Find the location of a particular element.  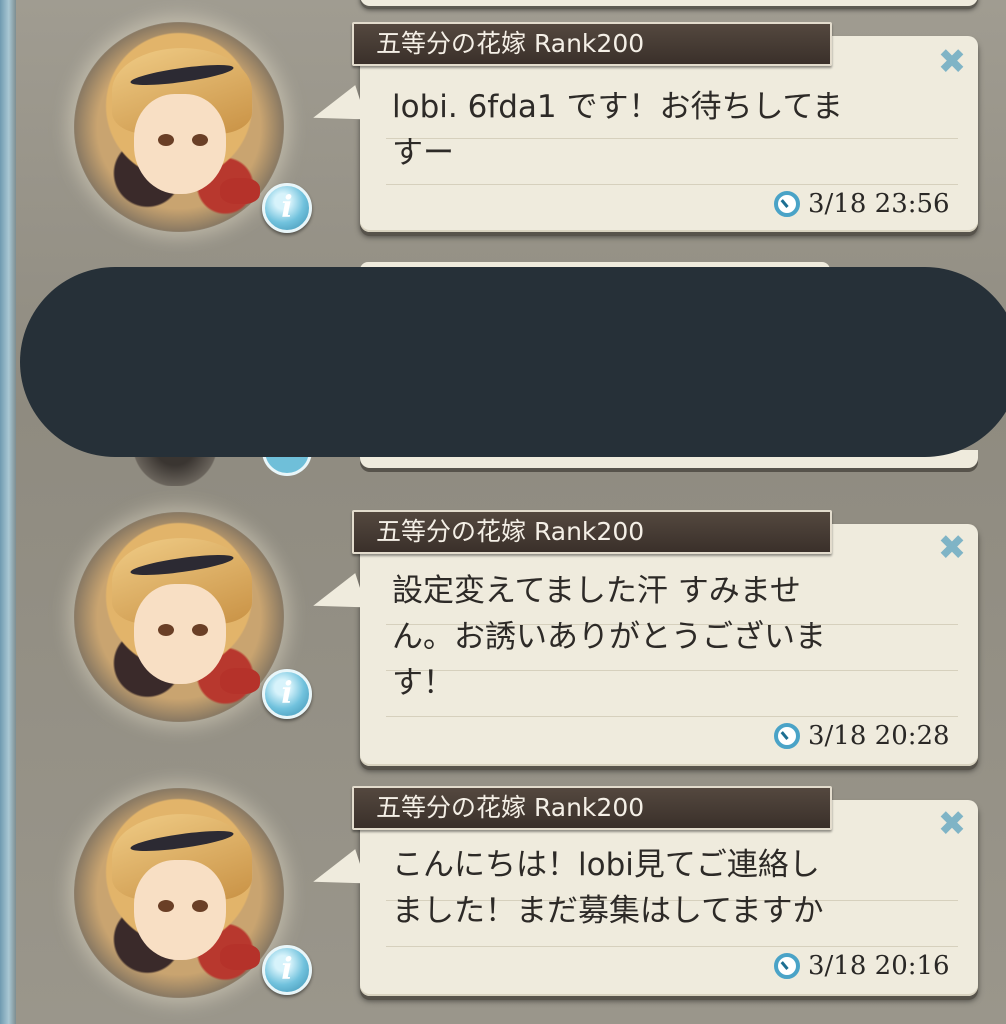

message-timestamp: 3/18 23:56 is located at coordinates (879, 204).